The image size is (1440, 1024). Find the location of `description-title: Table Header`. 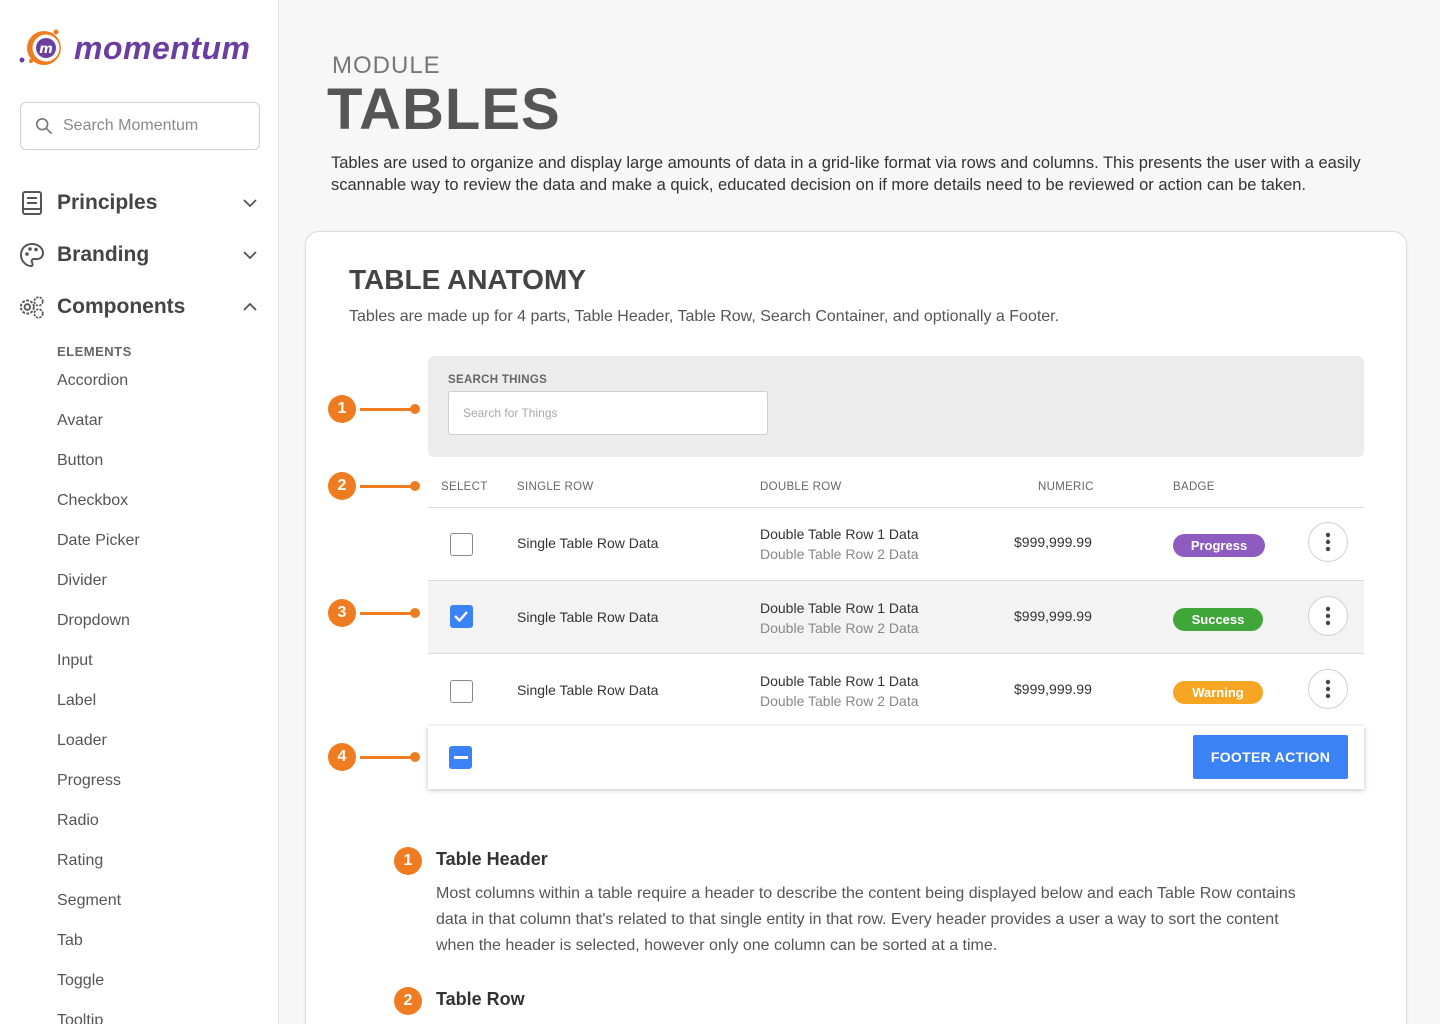

description-title: Table Header is located at coordinates (492, 859).